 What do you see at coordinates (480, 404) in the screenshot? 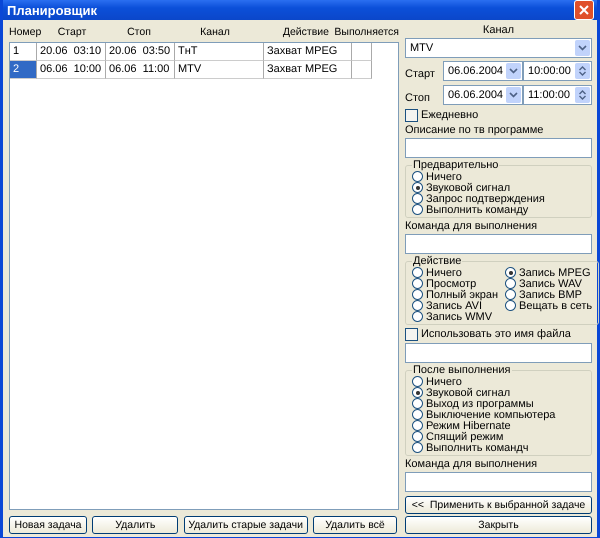
I see `radio-label: Выход из программы` at bounding box center [480, 404].